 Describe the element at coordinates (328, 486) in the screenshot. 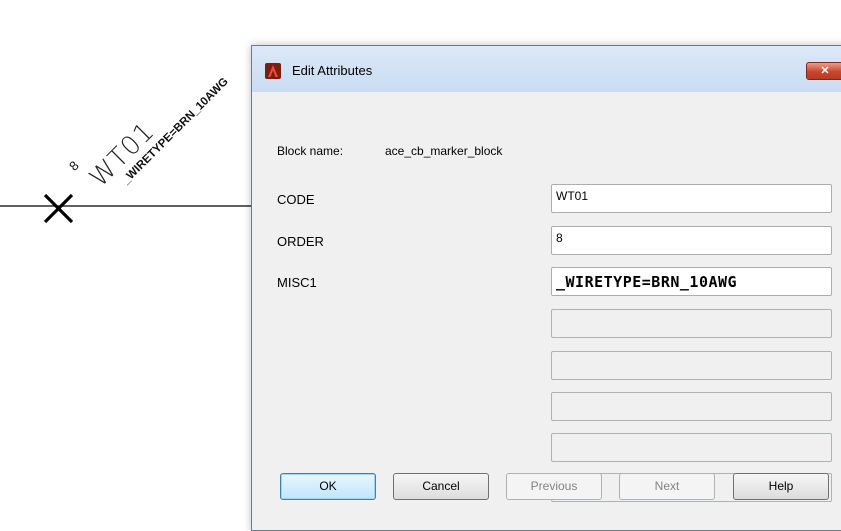

I see `ok-button: OK` at that location.